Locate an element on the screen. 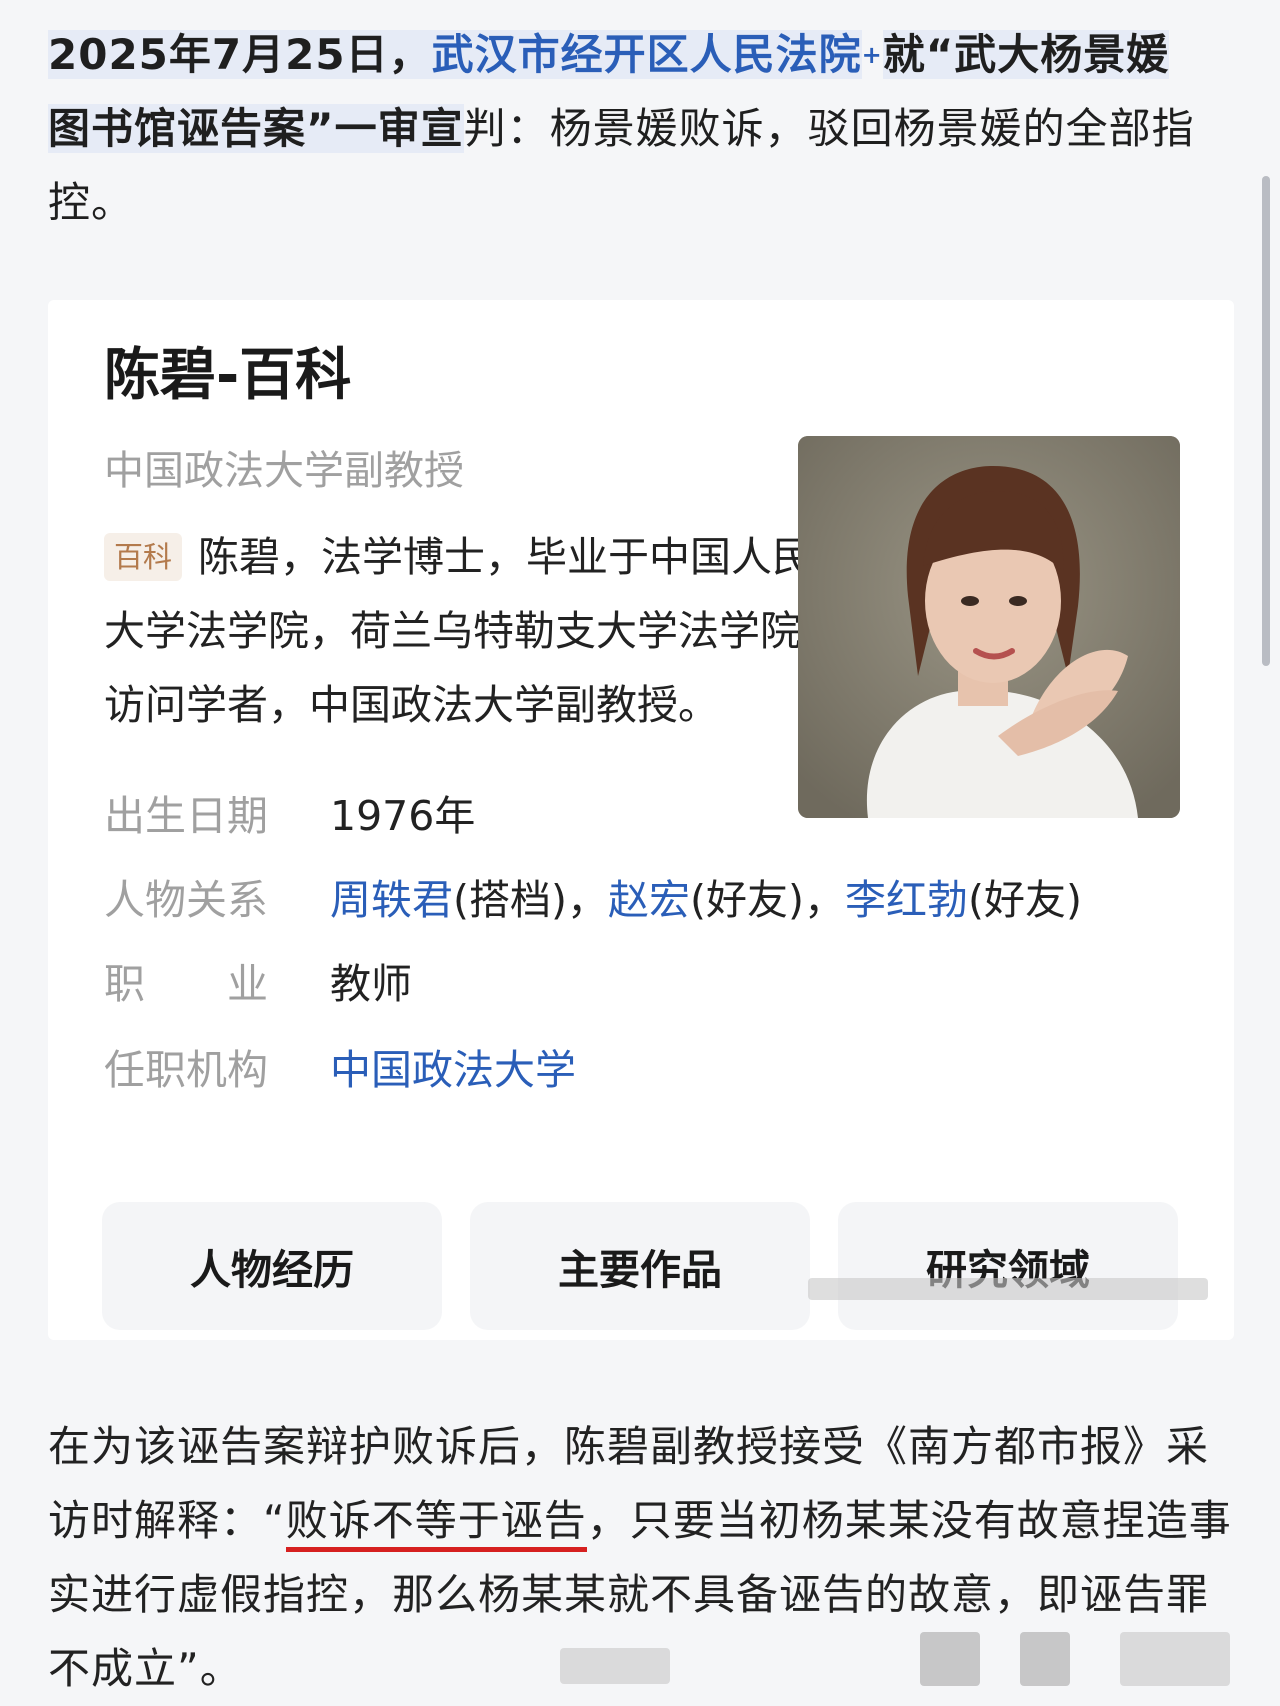  relation-link-li: 李红勃 is located at coordinates (906, 900).